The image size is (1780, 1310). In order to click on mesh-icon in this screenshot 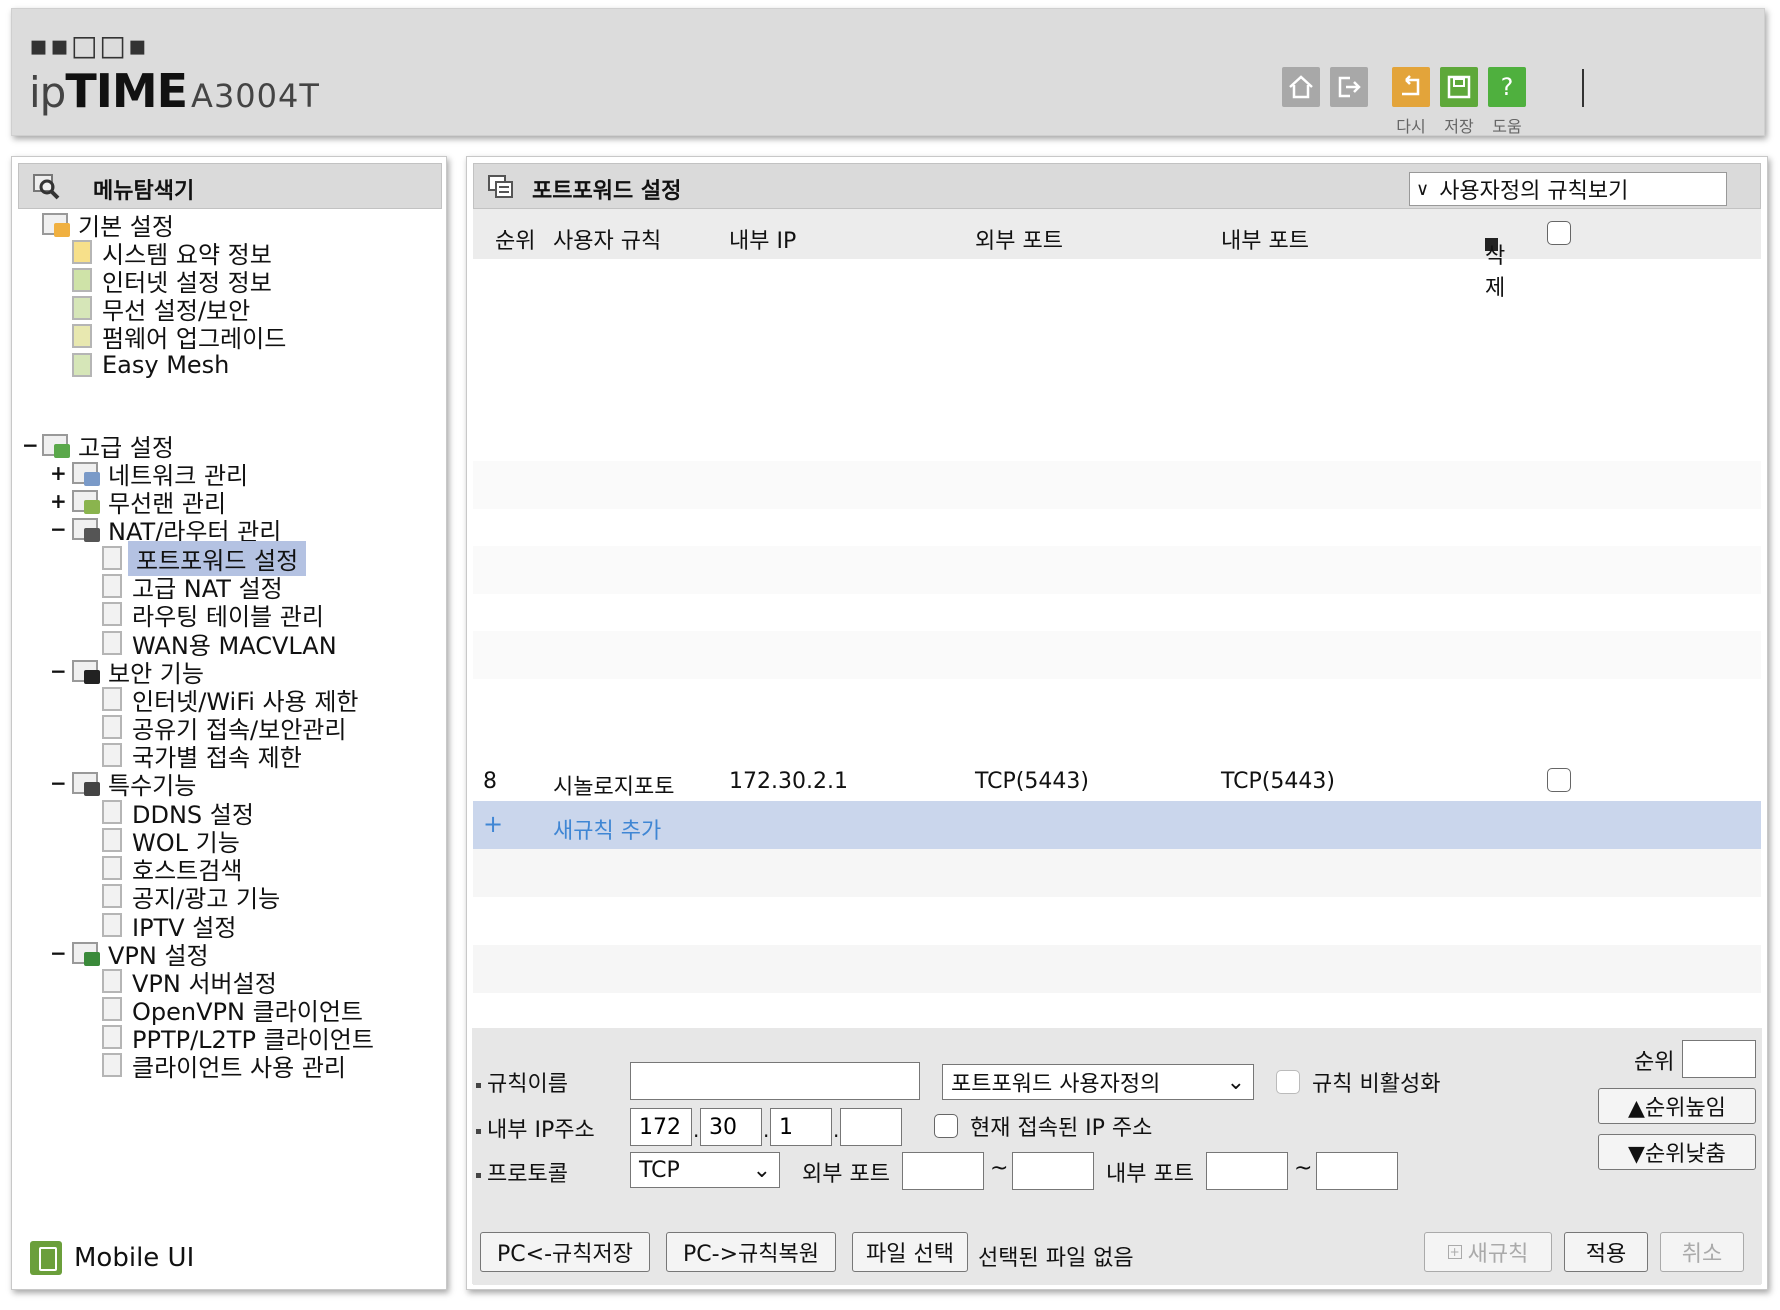, I will do `click(82, 365)`.